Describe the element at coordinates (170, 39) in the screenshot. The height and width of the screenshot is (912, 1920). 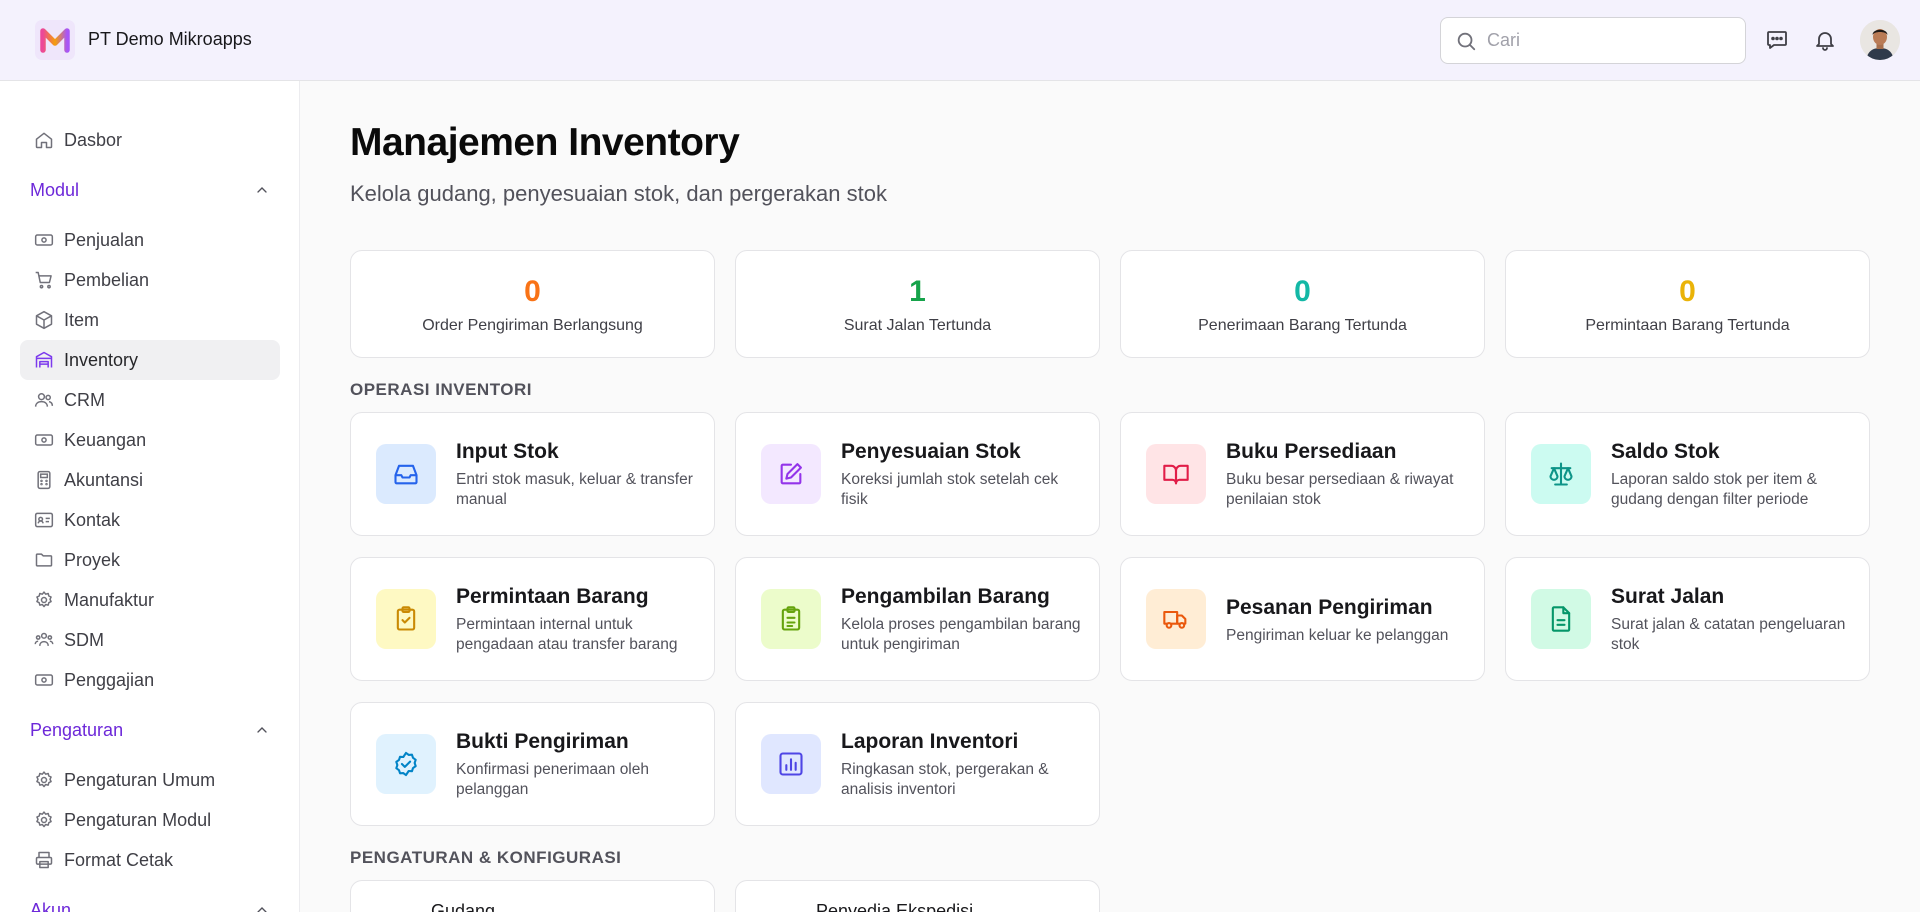
I see `company-name: PT Demo Mikroapps` at that location.